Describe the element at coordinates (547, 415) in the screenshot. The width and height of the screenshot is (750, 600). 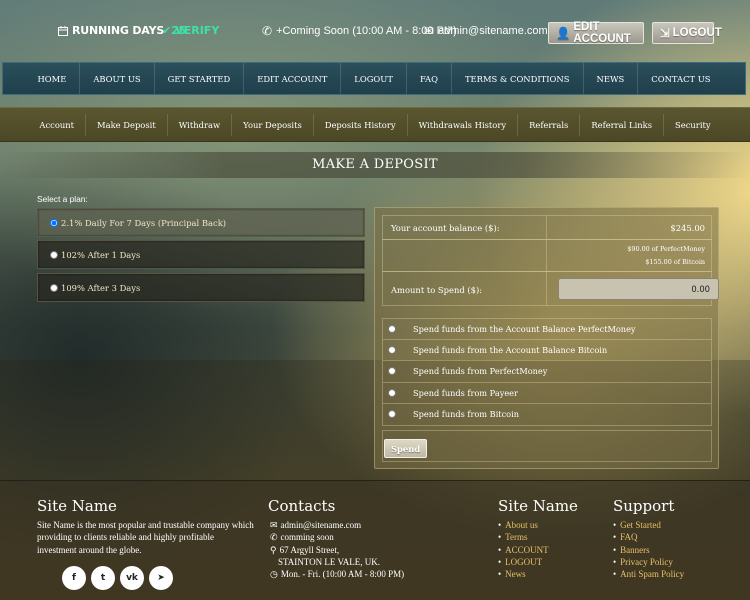
I see `spend-option-5: Spend funds from Bitcoin` at that location.